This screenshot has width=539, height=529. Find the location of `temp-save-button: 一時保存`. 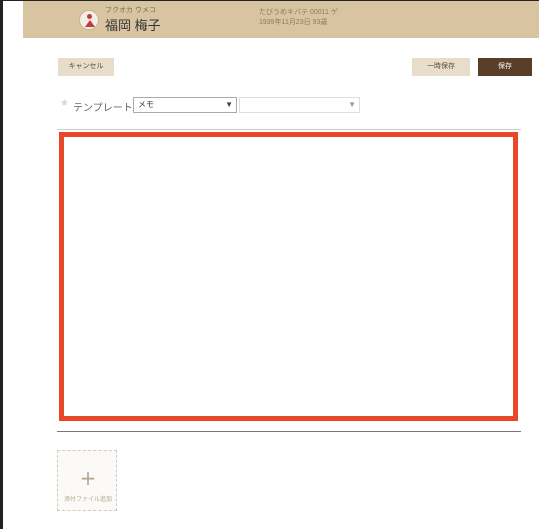

temp-save-button: 一時保存 is located at coordinates (441, 67).